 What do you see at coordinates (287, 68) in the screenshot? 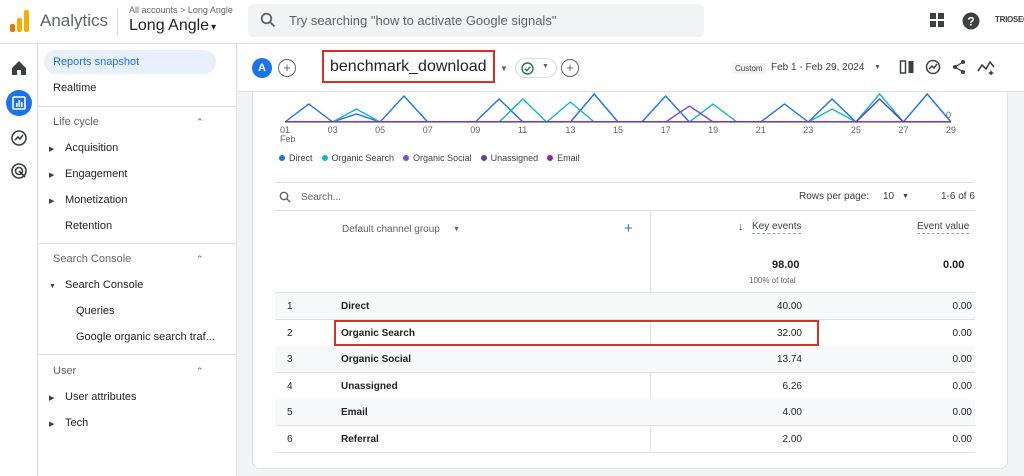
I see `add-comparison-button: +` at bounding box center [287, 68].